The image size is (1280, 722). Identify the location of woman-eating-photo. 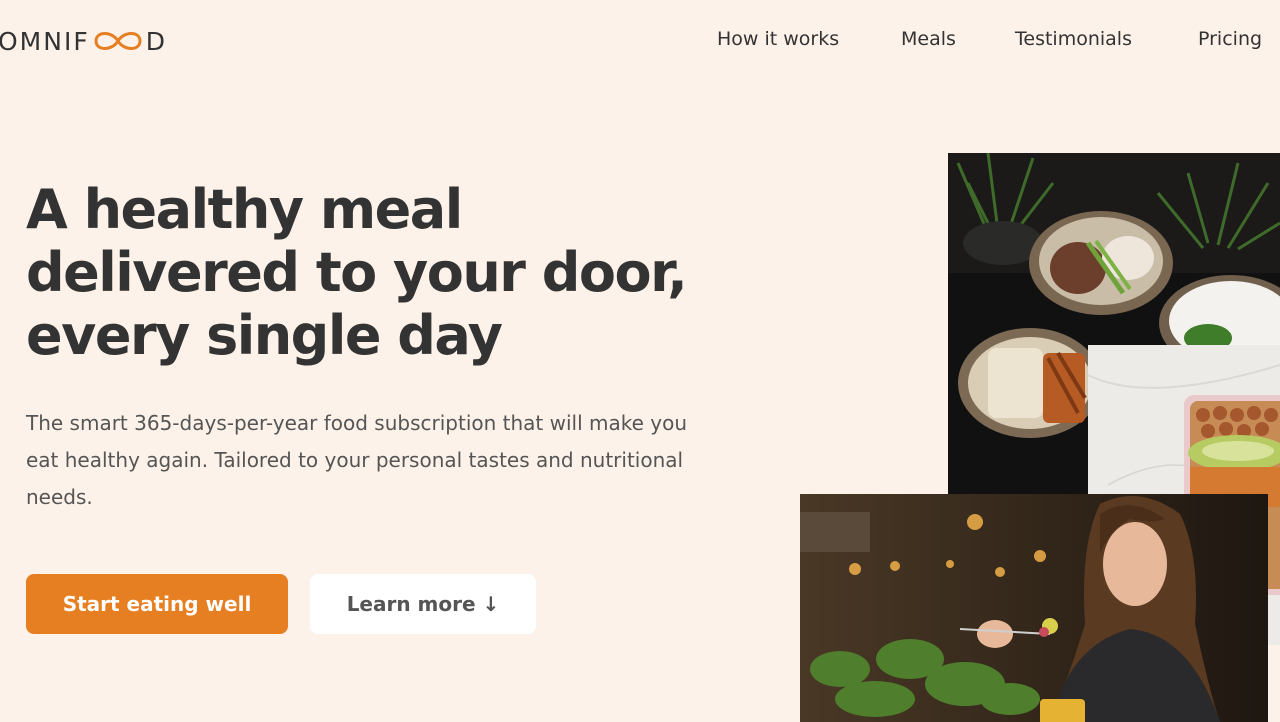
(1034, 608).